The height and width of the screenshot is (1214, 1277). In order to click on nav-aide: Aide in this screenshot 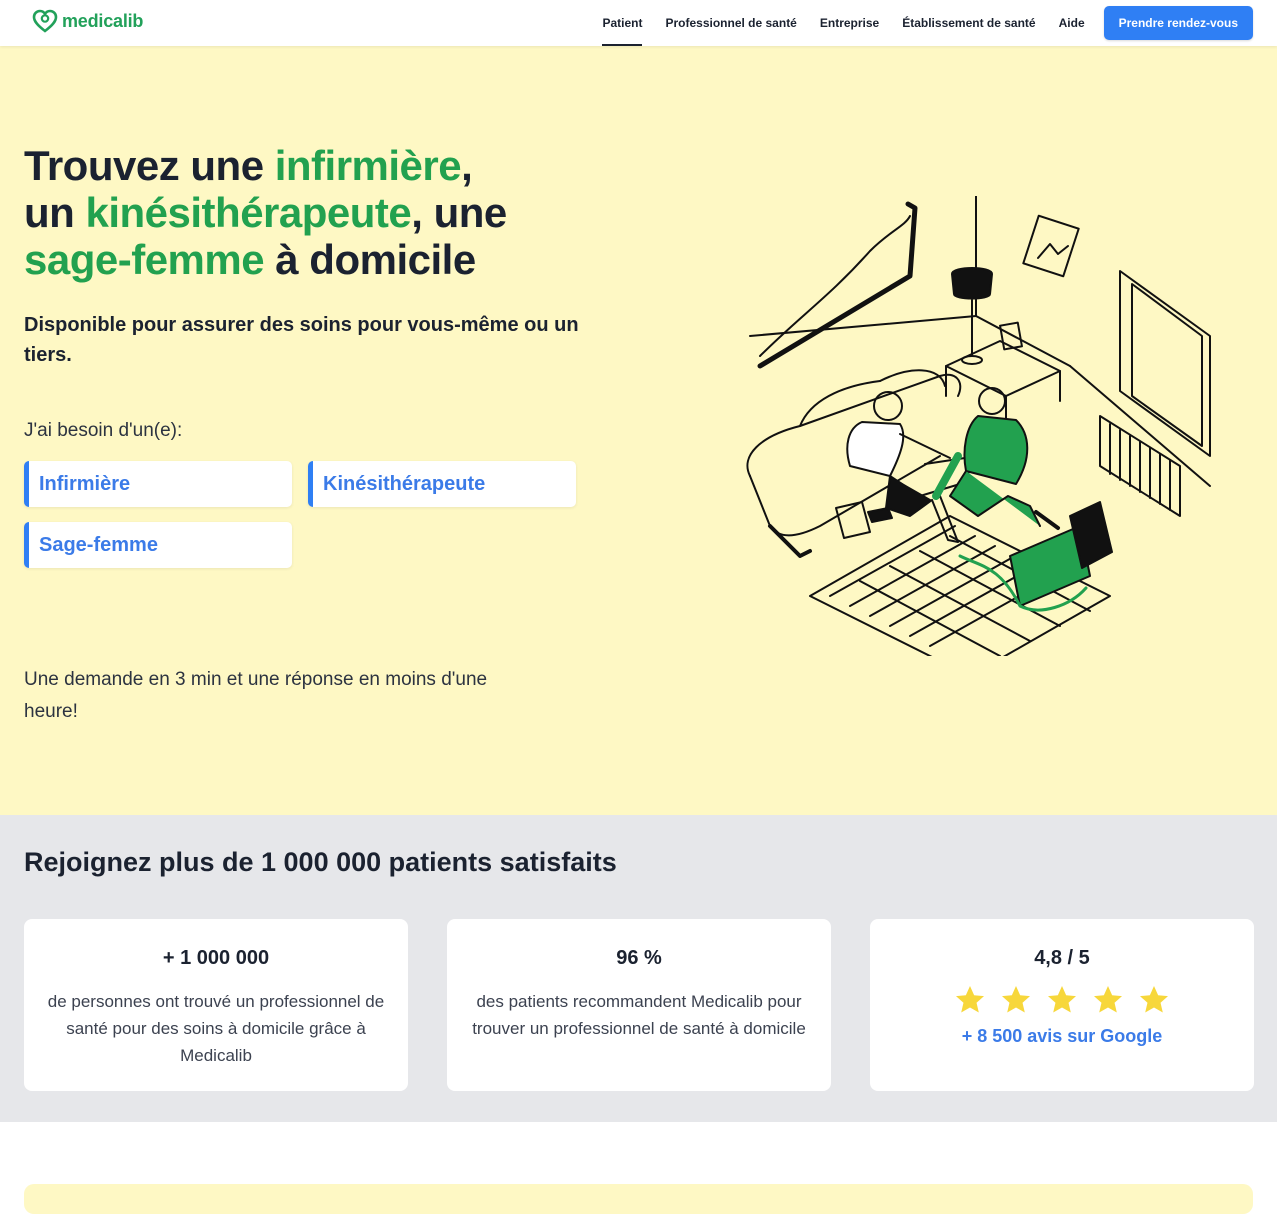, I will do `click(1072, 23)`.